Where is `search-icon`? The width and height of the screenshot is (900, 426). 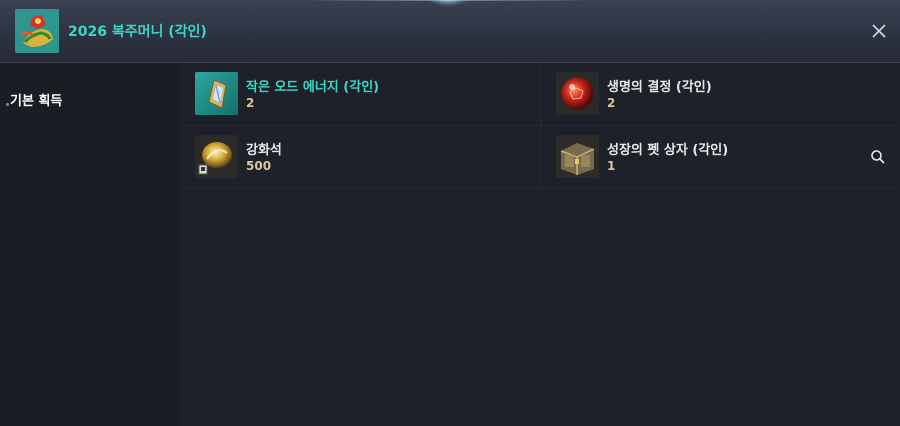 search-icon is located at coordinates (878, 157).